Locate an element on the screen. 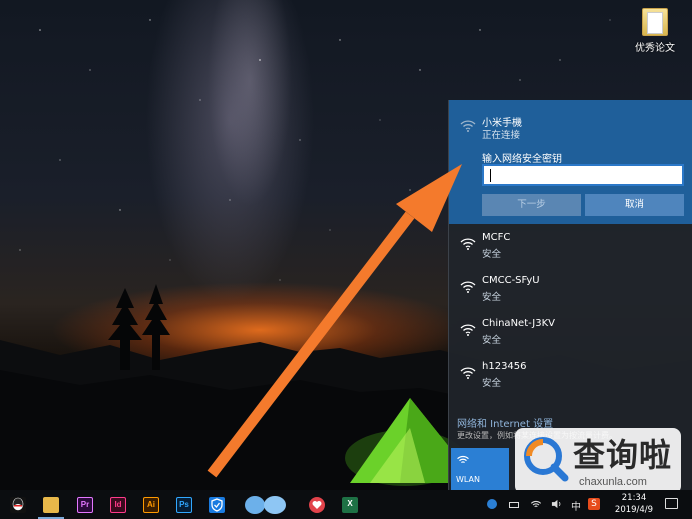 The image size is (692, 519). clock: 21:34 2019/4/9 is located at coordinates (634, 504).